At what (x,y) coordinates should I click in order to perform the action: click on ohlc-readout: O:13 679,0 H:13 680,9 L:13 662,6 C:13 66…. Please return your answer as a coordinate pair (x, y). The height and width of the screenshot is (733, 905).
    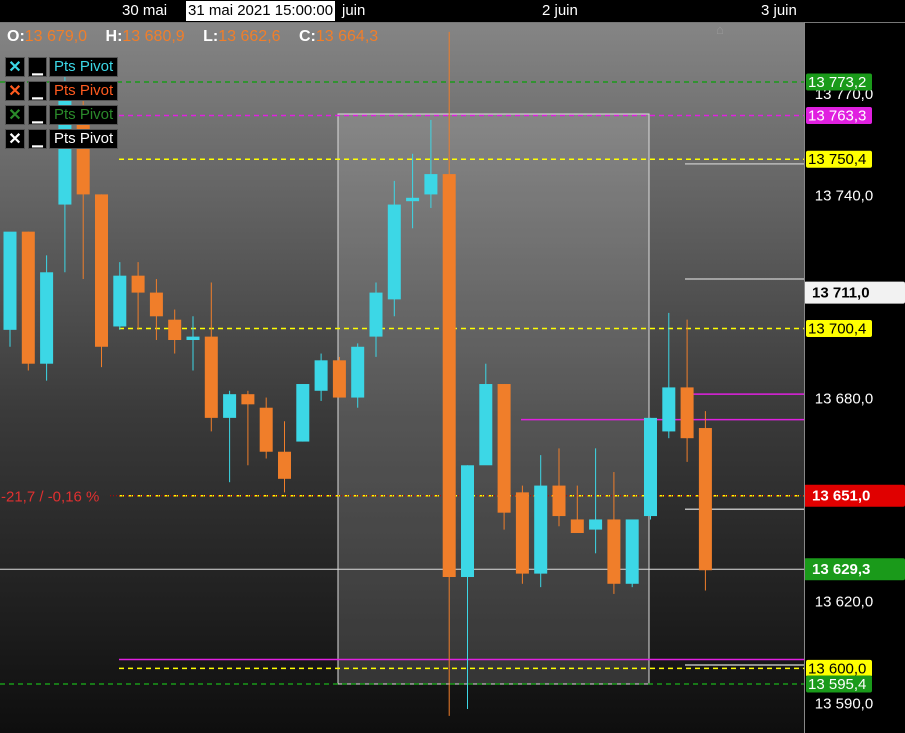
    Looking at the image, I should click on (199, 37).